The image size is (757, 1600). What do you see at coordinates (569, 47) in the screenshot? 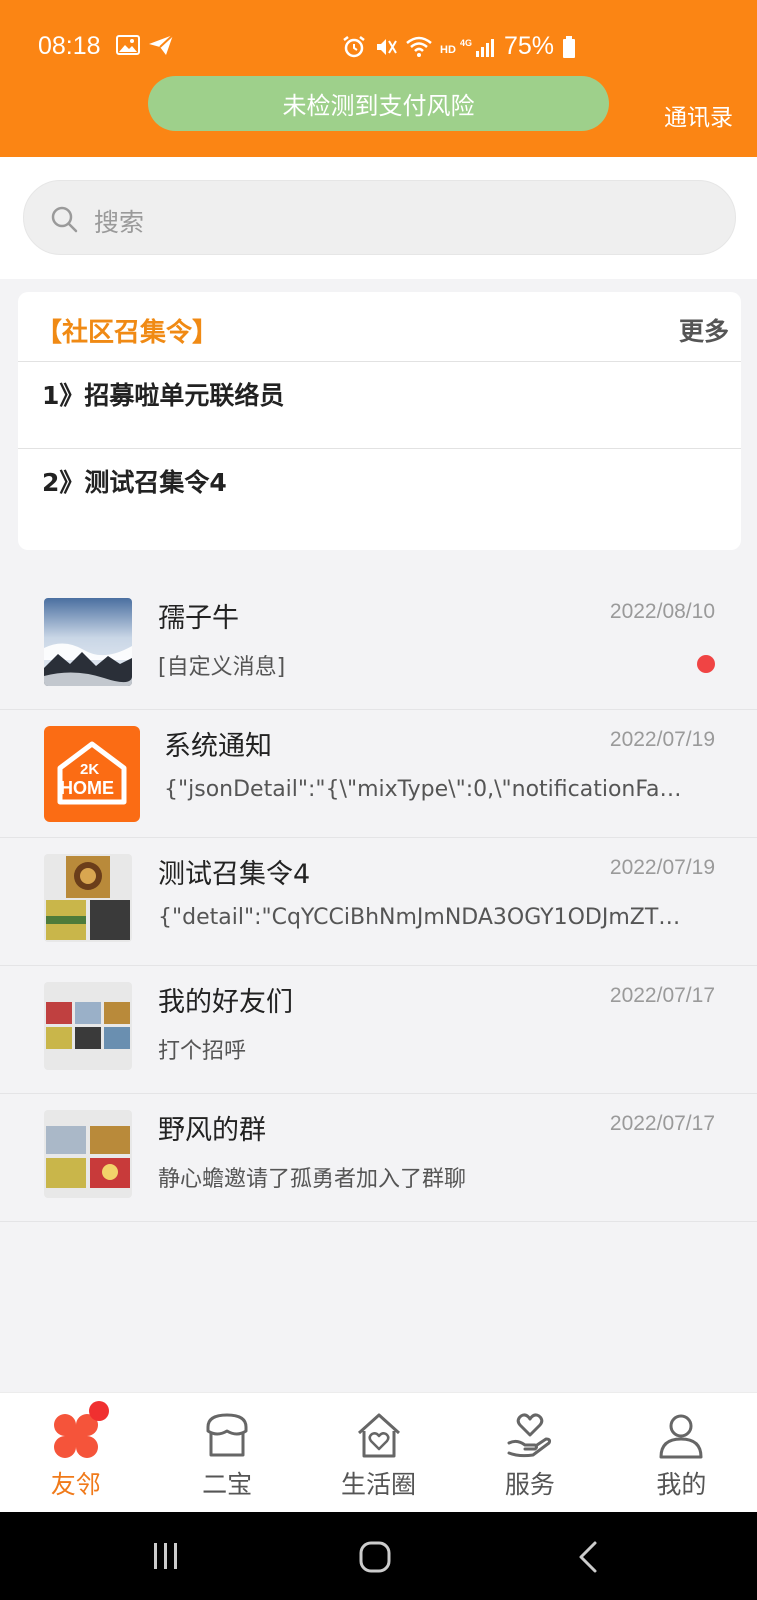
I see `battery-icon` at bounding box center [569, 47].